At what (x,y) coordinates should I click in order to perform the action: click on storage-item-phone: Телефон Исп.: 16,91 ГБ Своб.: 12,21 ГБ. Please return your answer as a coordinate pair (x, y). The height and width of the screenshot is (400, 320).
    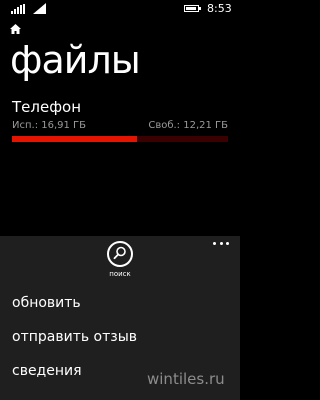
    Looking at the image, I should click on (120, 120).